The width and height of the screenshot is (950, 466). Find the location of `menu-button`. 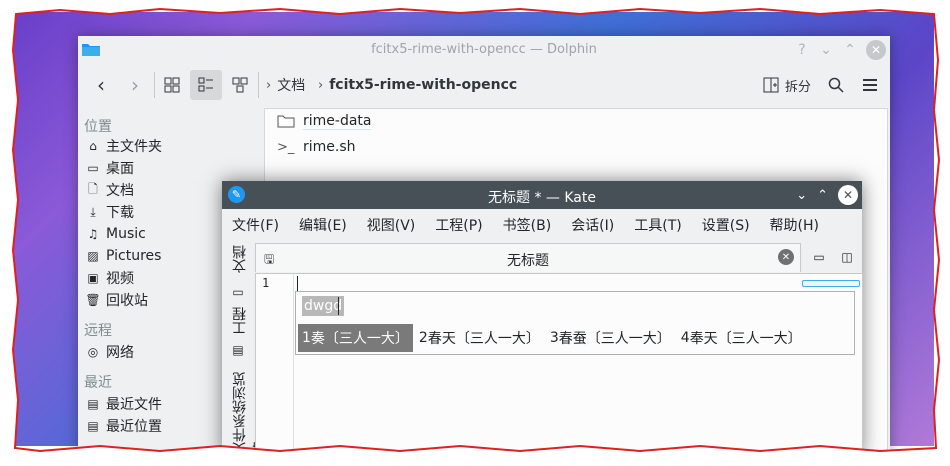

menu-button is located at coordinates (870, 85).